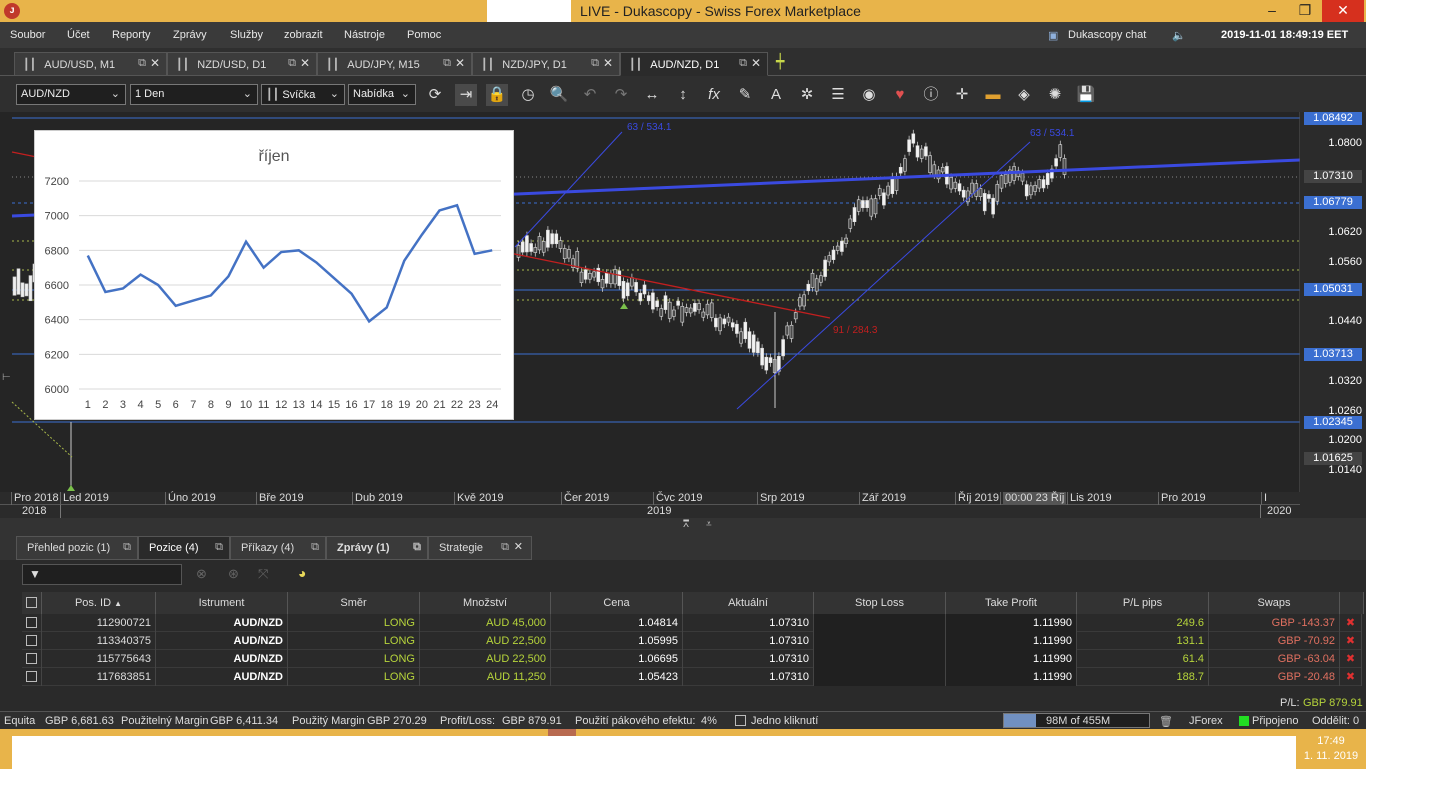  I want to click on select-all-header, so click(32, 603).